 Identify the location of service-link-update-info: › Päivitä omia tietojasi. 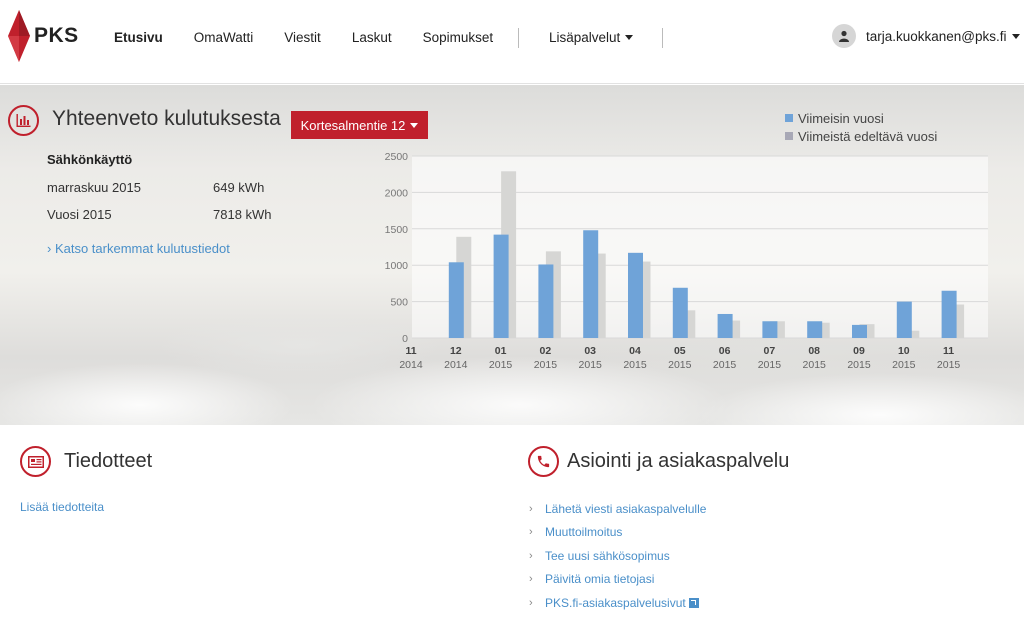
(617, 580).